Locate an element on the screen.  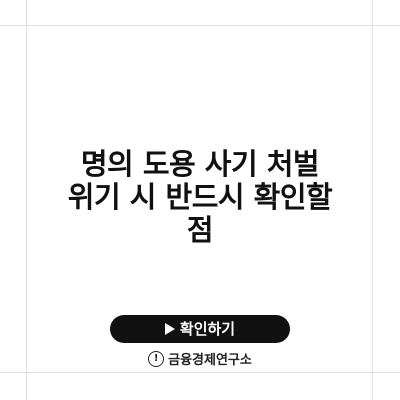
frame-line-left is located at coordinates (26, 200).